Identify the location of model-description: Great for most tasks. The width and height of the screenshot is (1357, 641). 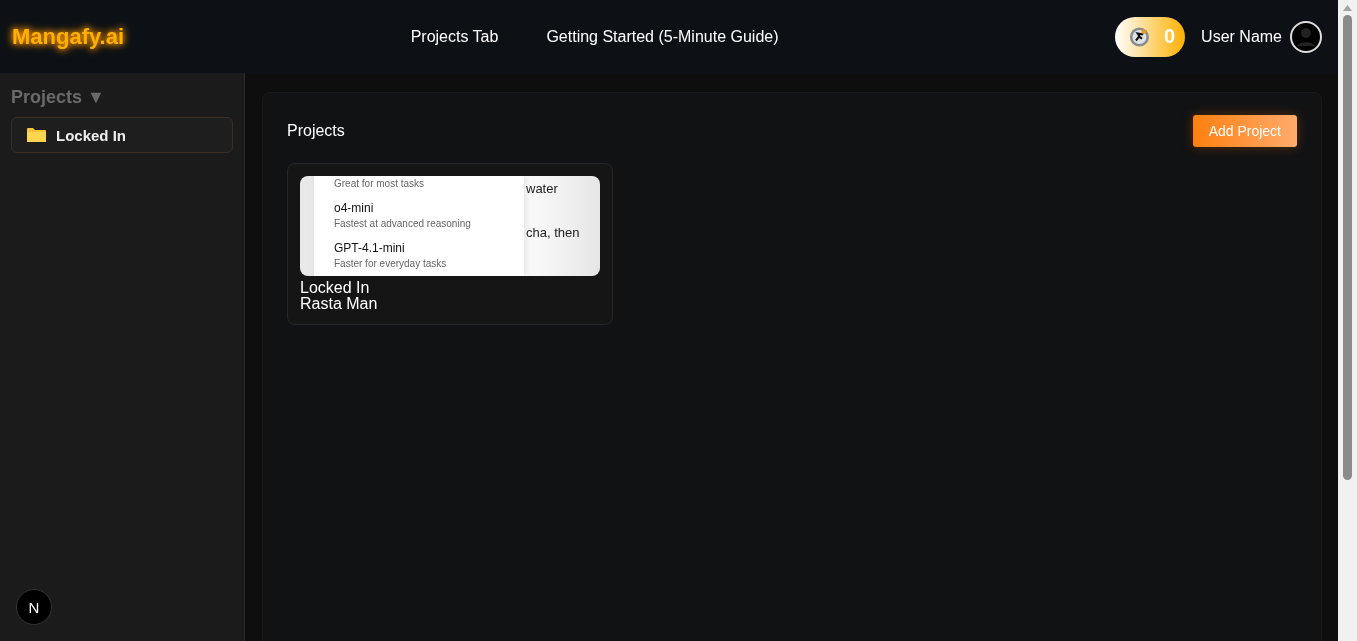
(380, 183).